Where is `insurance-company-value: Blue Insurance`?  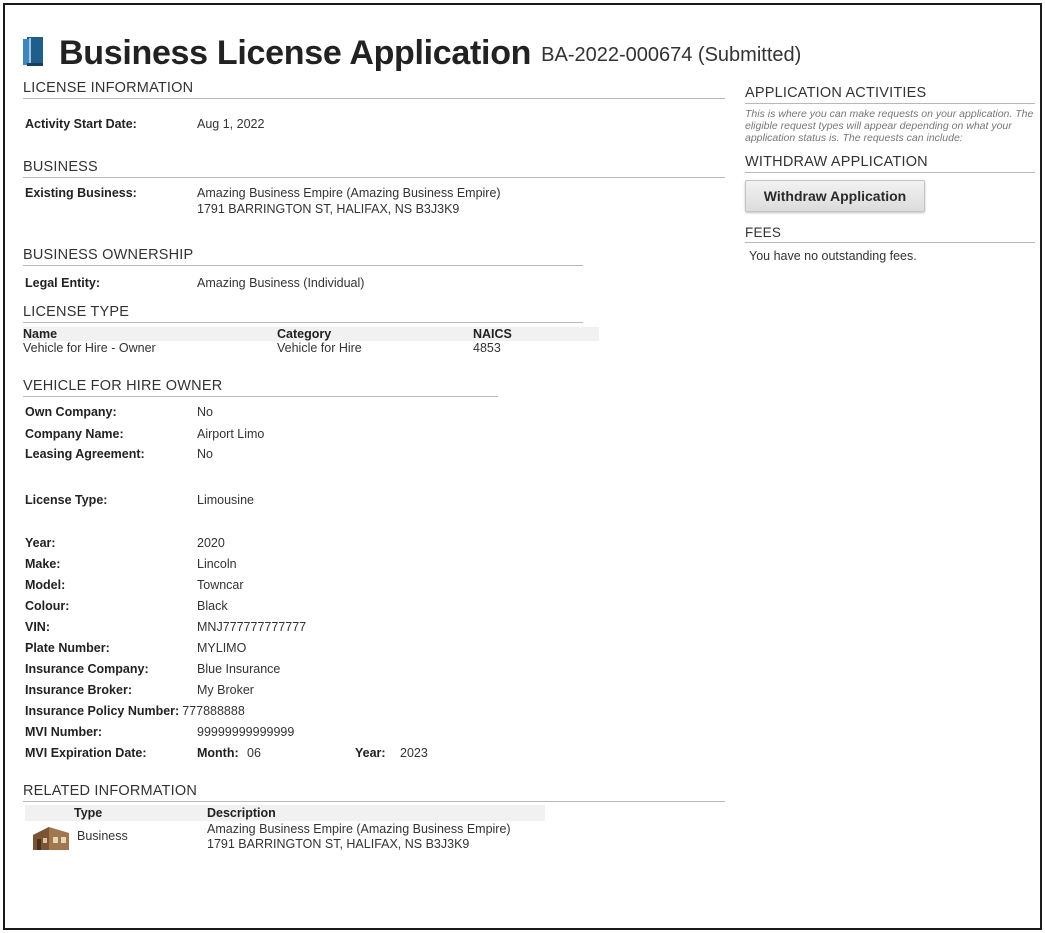
insurance-company-value: Blue Insurance is located at coordinates (239, 669).